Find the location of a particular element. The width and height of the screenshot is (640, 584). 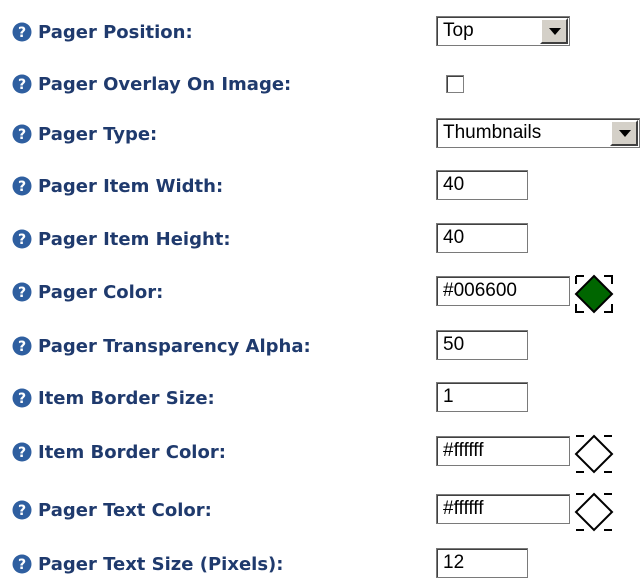

border-color-input: #ffffff is located at coordinates (503, 451).